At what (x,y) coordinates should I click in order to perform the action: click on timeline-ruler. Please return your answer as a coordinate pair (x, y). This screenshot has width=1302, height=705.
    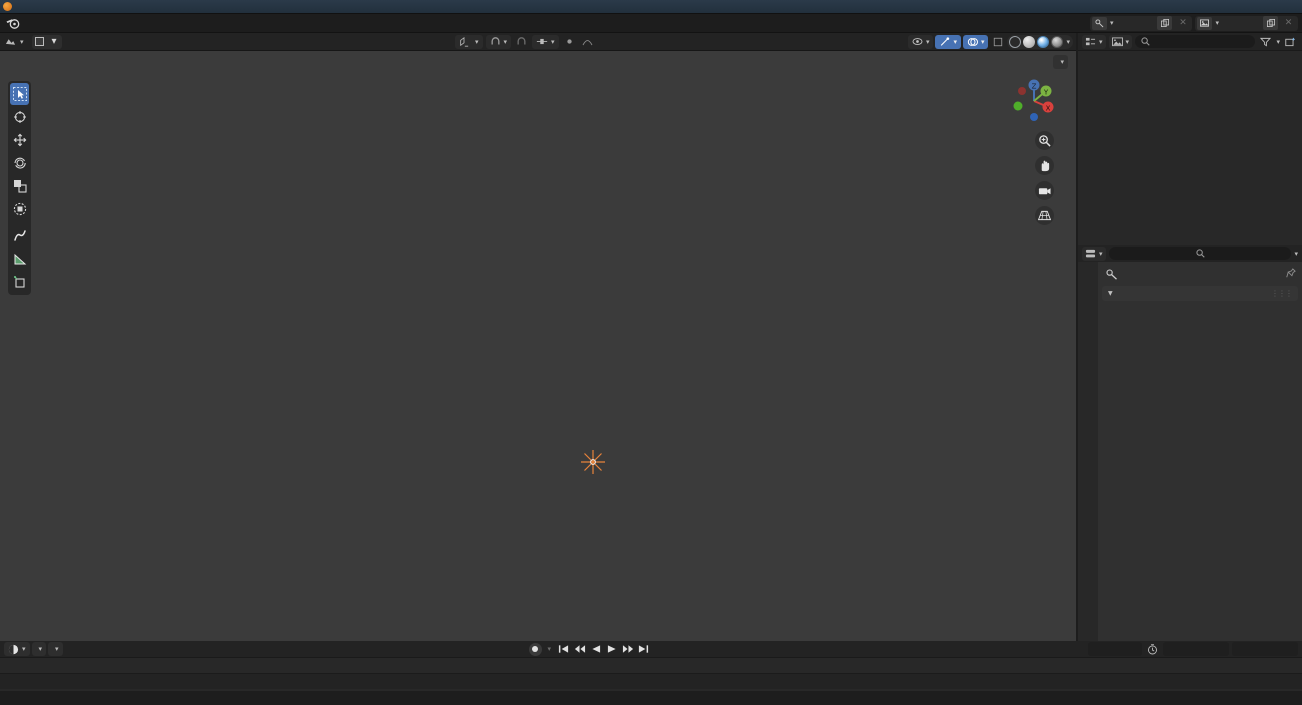
    Looking at the image, I should click on (651, 665).